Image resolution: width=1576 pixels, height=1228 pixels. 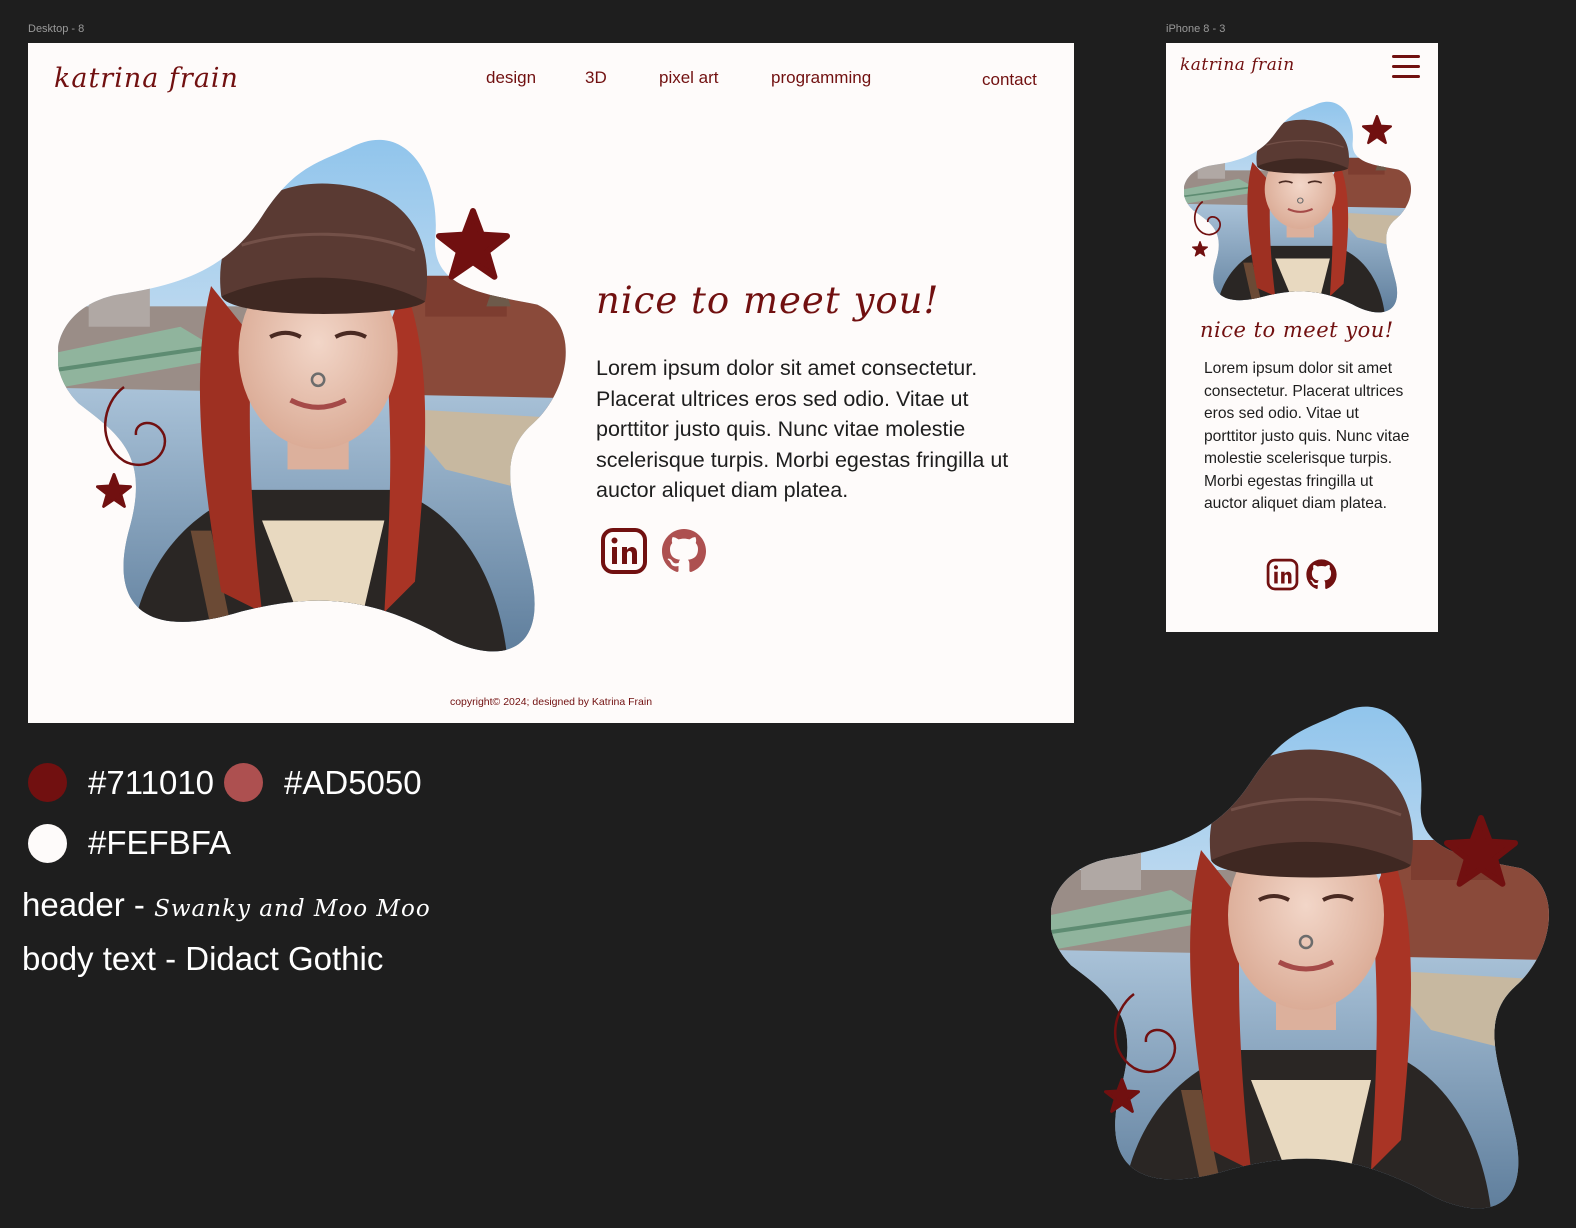 I want to click on header-font-note: header - Swanky and Moo Moo, so click(x=226, y=905).